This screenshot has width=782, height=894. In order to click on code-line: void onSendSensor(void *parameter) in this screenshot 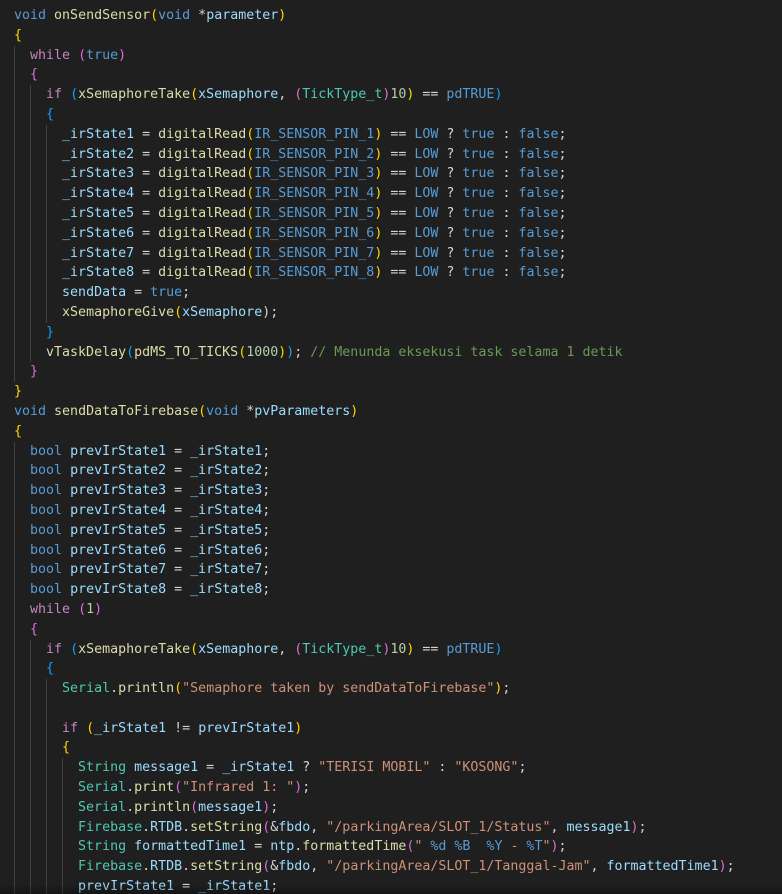, I will do `click(374, 16)`.